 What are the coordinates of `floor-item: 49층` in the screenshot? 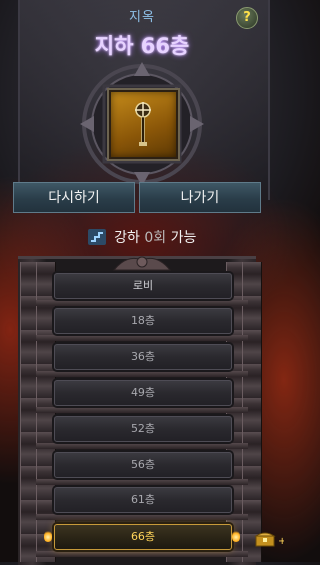 It's located at (143, 393).